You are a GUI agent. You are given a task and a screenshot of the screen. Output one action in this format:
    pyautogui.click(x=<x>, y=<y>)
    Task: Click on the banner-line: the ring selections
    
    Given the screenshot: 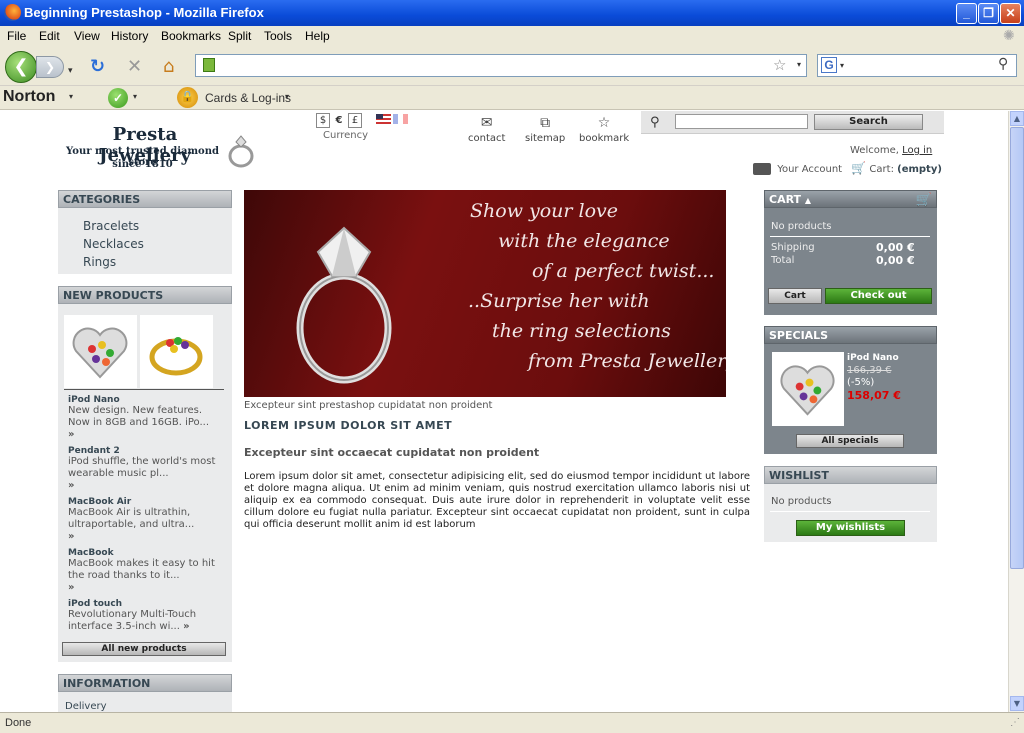 What is the action you would take?
    pyautogui.click(x=581, y=331)
    